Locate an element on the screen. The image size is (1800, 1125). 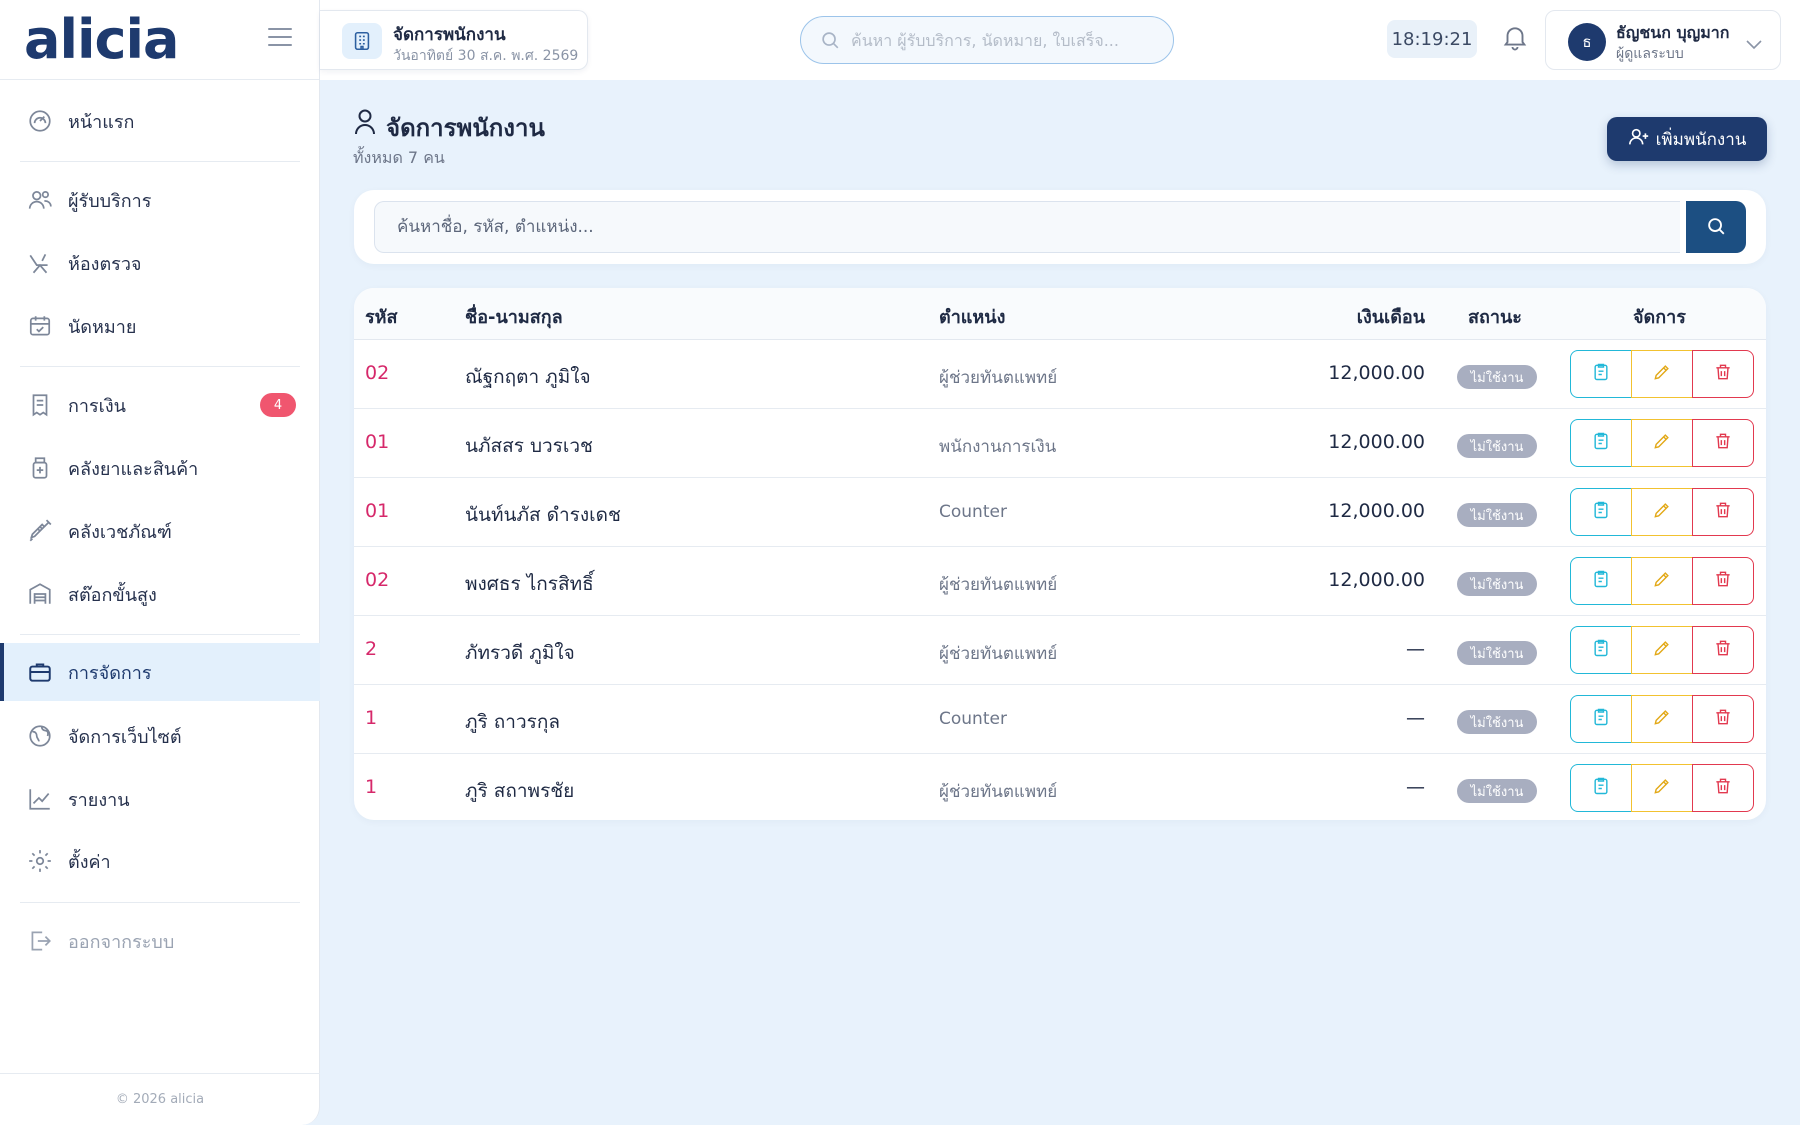
employee-name: นภัสสร บวรเวช is located at coordinates (529, 446).